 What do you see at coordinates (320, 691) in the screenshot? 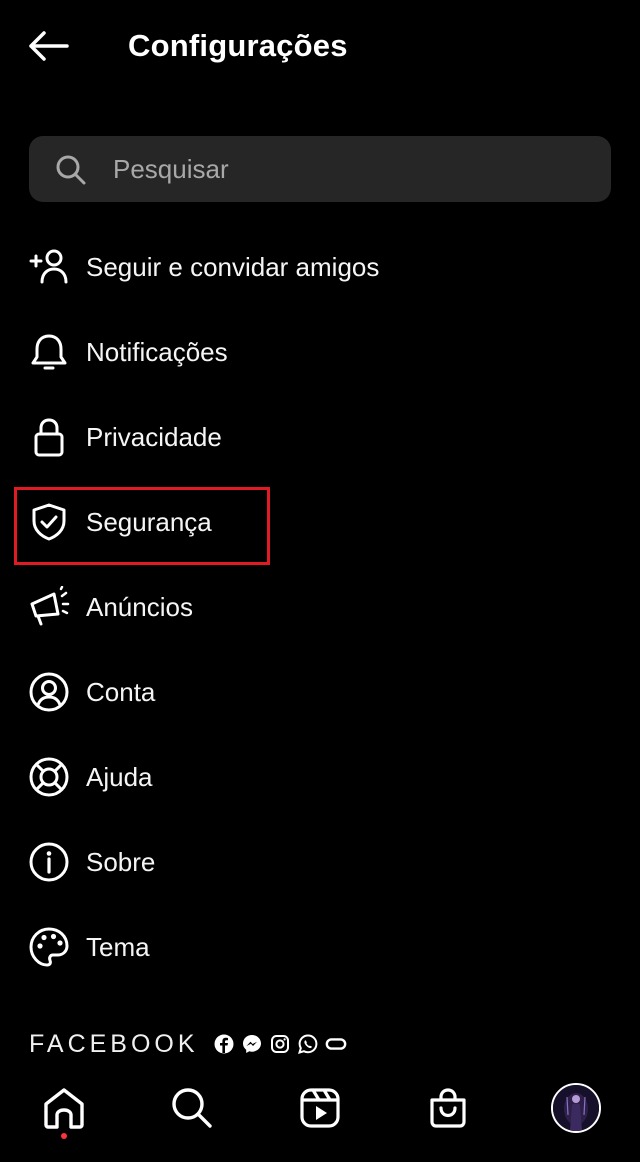
I see `menu-item-account: Conta` at bounding box center [320, 691].